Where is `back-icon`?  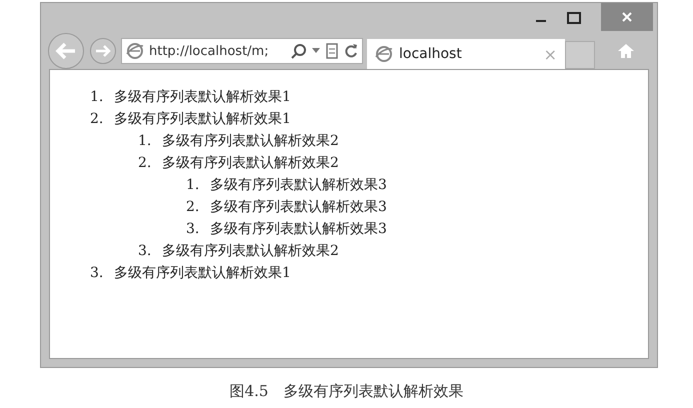 back-icon is located at coordinates (66, 51).